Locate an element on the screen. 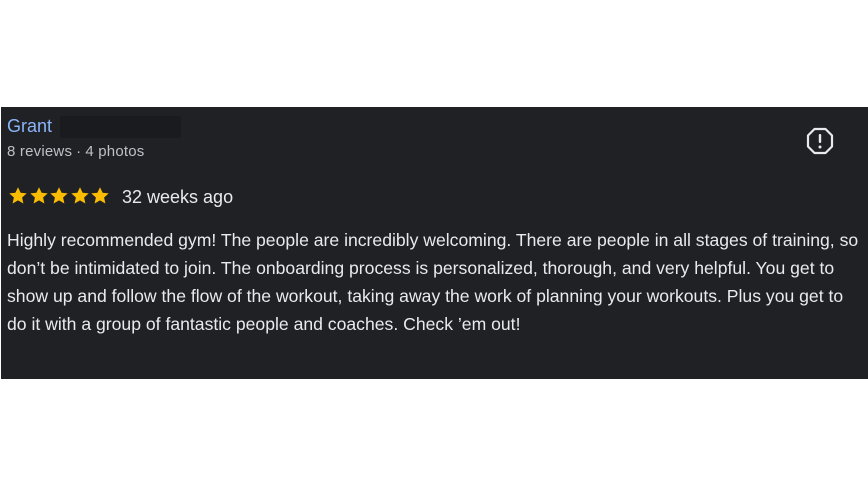  review-time: 32 weeks ago is located at coordinates (178, 197).